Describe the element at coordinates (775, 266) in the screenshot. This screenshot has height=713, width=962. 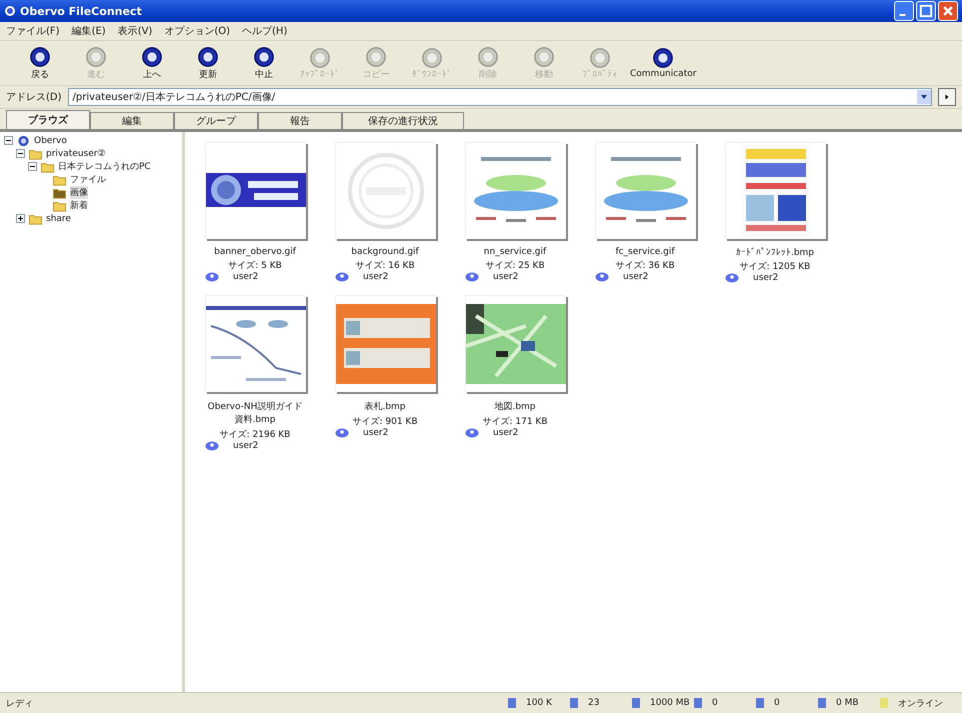
I see `file-size: サイズ: 1205 KB` at that location.